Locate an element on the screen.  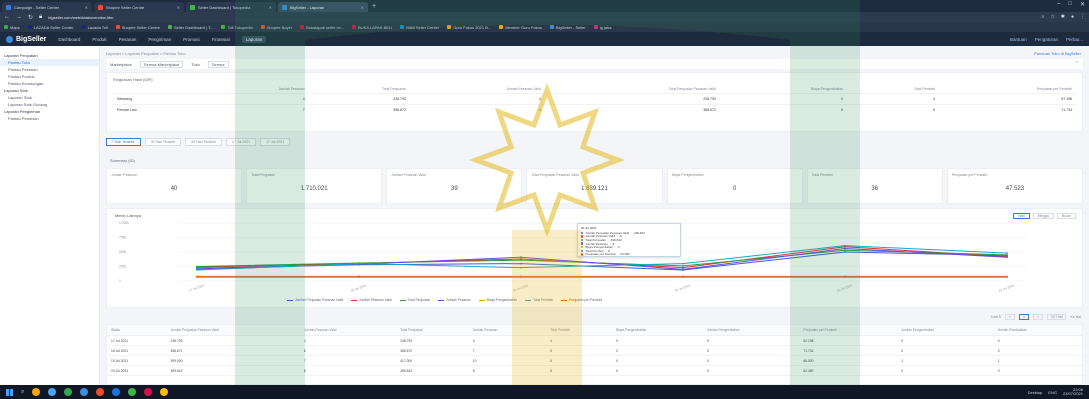
pager-next: > is located at coordinates (1037, 317).